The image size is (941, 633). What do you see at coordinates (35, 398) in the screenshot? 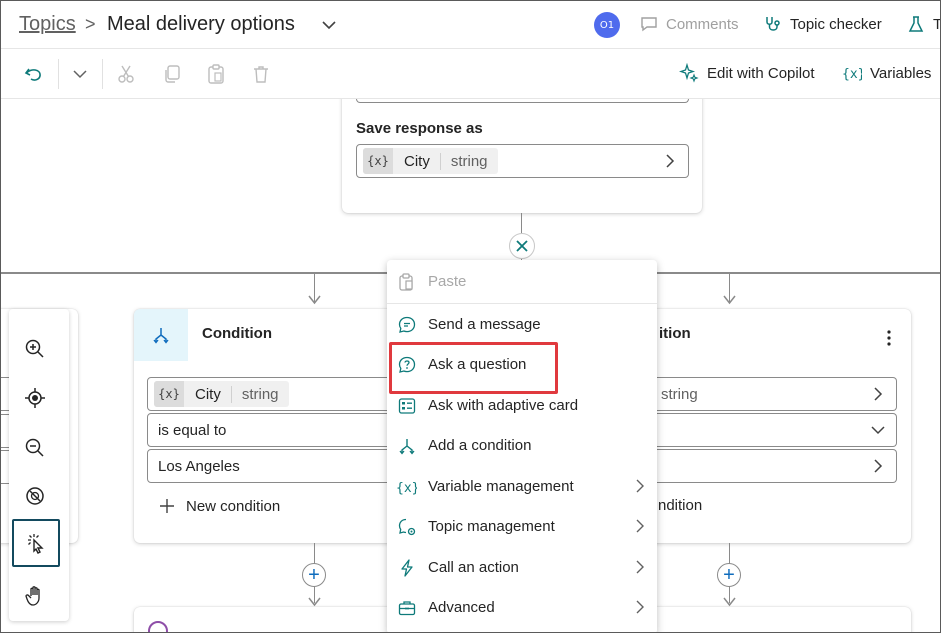
I see `recenter-icon` at bounding box center [35, 398].